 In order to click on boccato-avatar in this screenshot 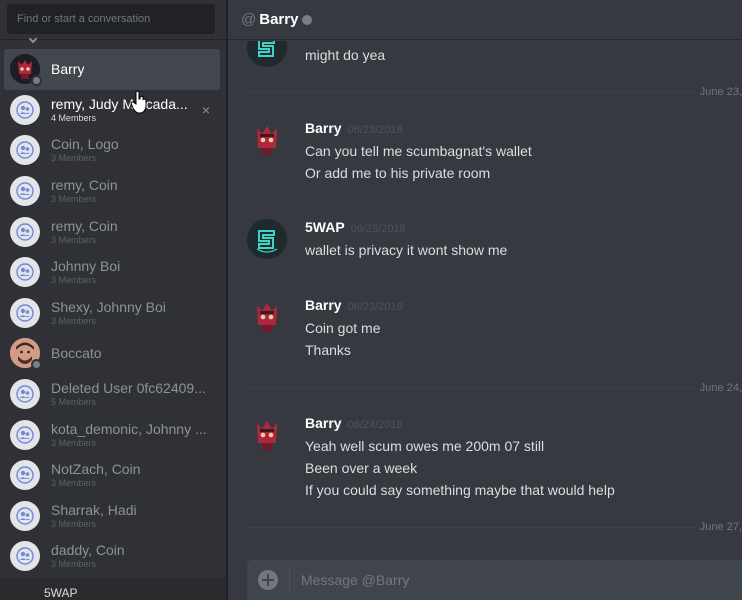, I will do `click(26, 354)`.